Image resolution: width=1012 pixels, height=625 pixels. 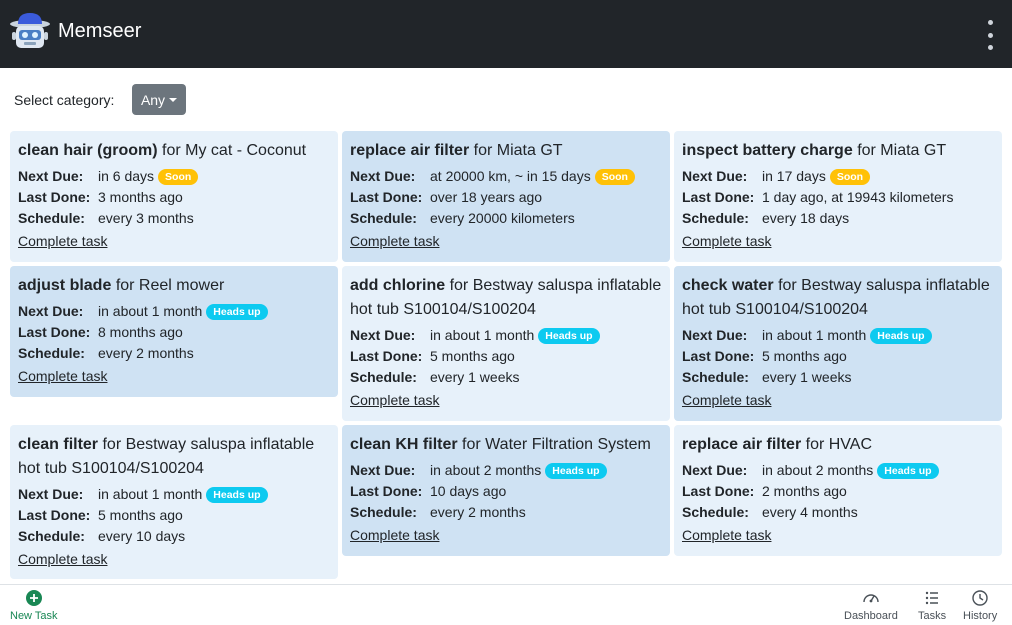 I want to click on nav-tasks: Tasks, so click(x=932, y=605).